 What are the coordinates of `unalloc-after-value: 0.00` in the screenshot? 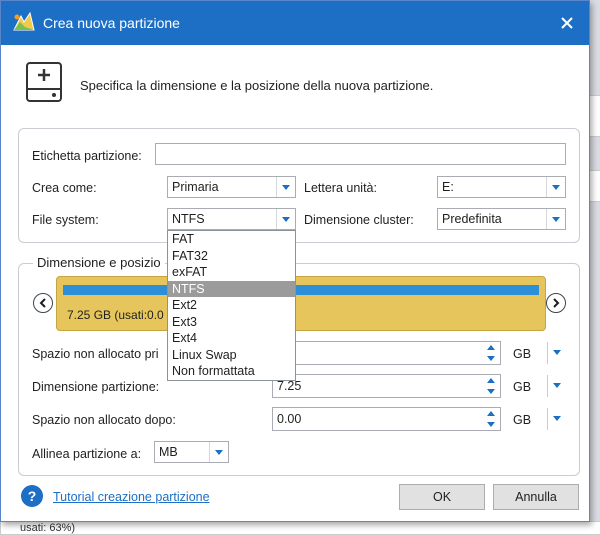 It's located at (289, 419).